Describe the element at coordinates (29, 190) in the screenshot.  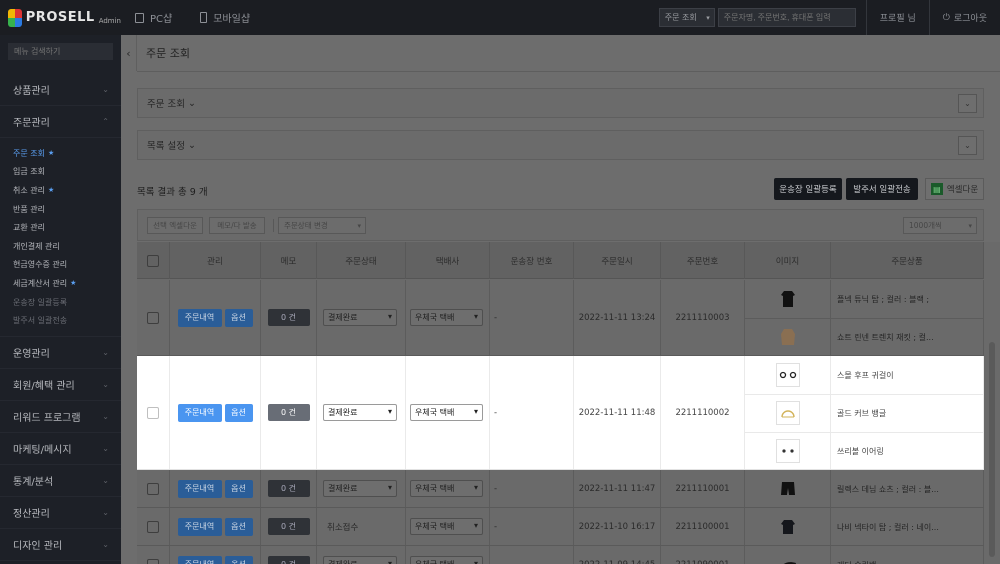
I see `sidebar-subitem-label: 취소 관리` at that location.